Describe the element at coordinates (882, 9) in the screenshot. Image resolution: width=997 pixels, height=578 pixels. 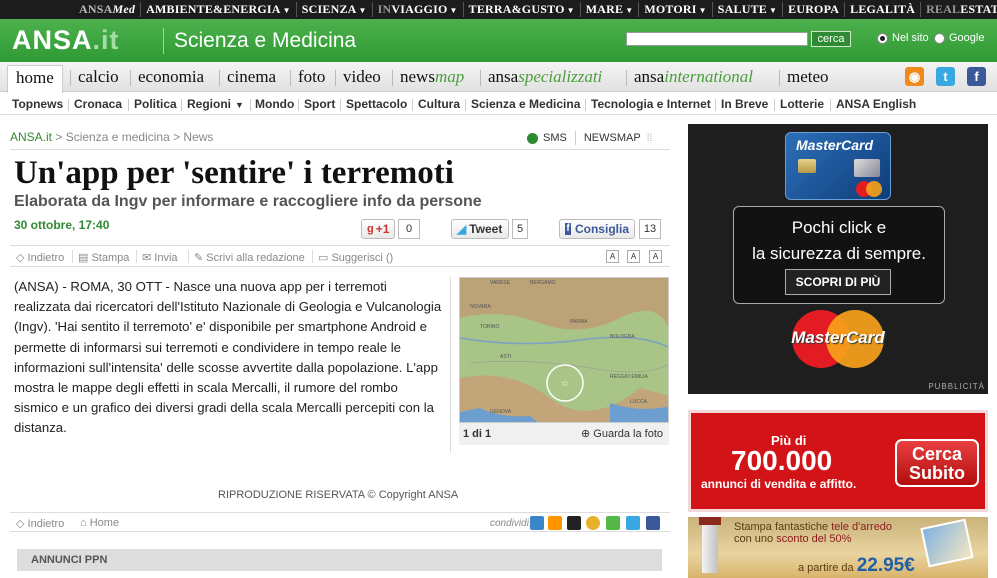
I see `topnav-legalita: LEGALITÀ` at that location.